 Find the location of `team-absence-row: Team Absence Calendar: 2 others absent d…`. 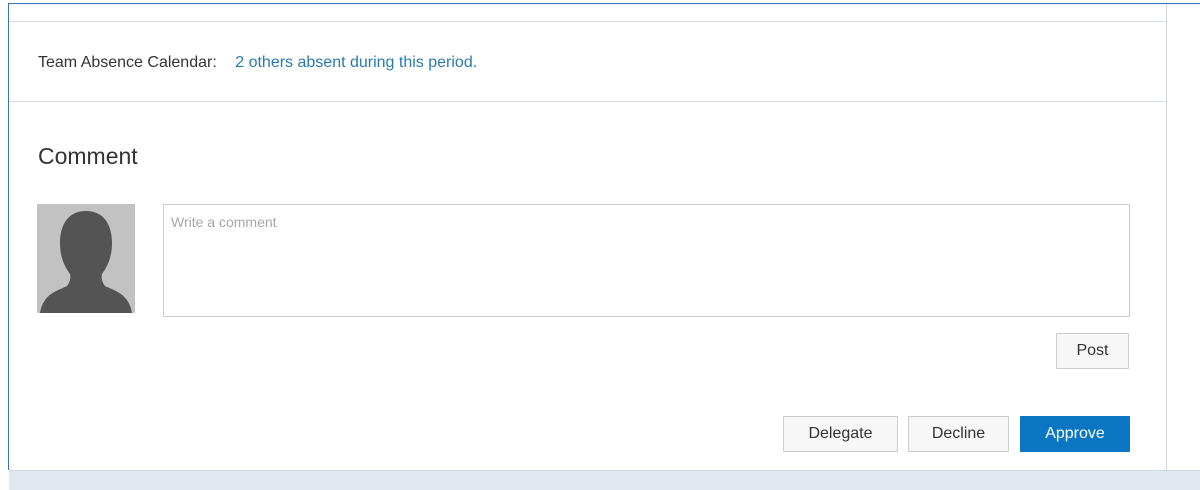

team-absence-row: Team Absence Calendar: 2 others absent d… is located at coordinates (257, 63).